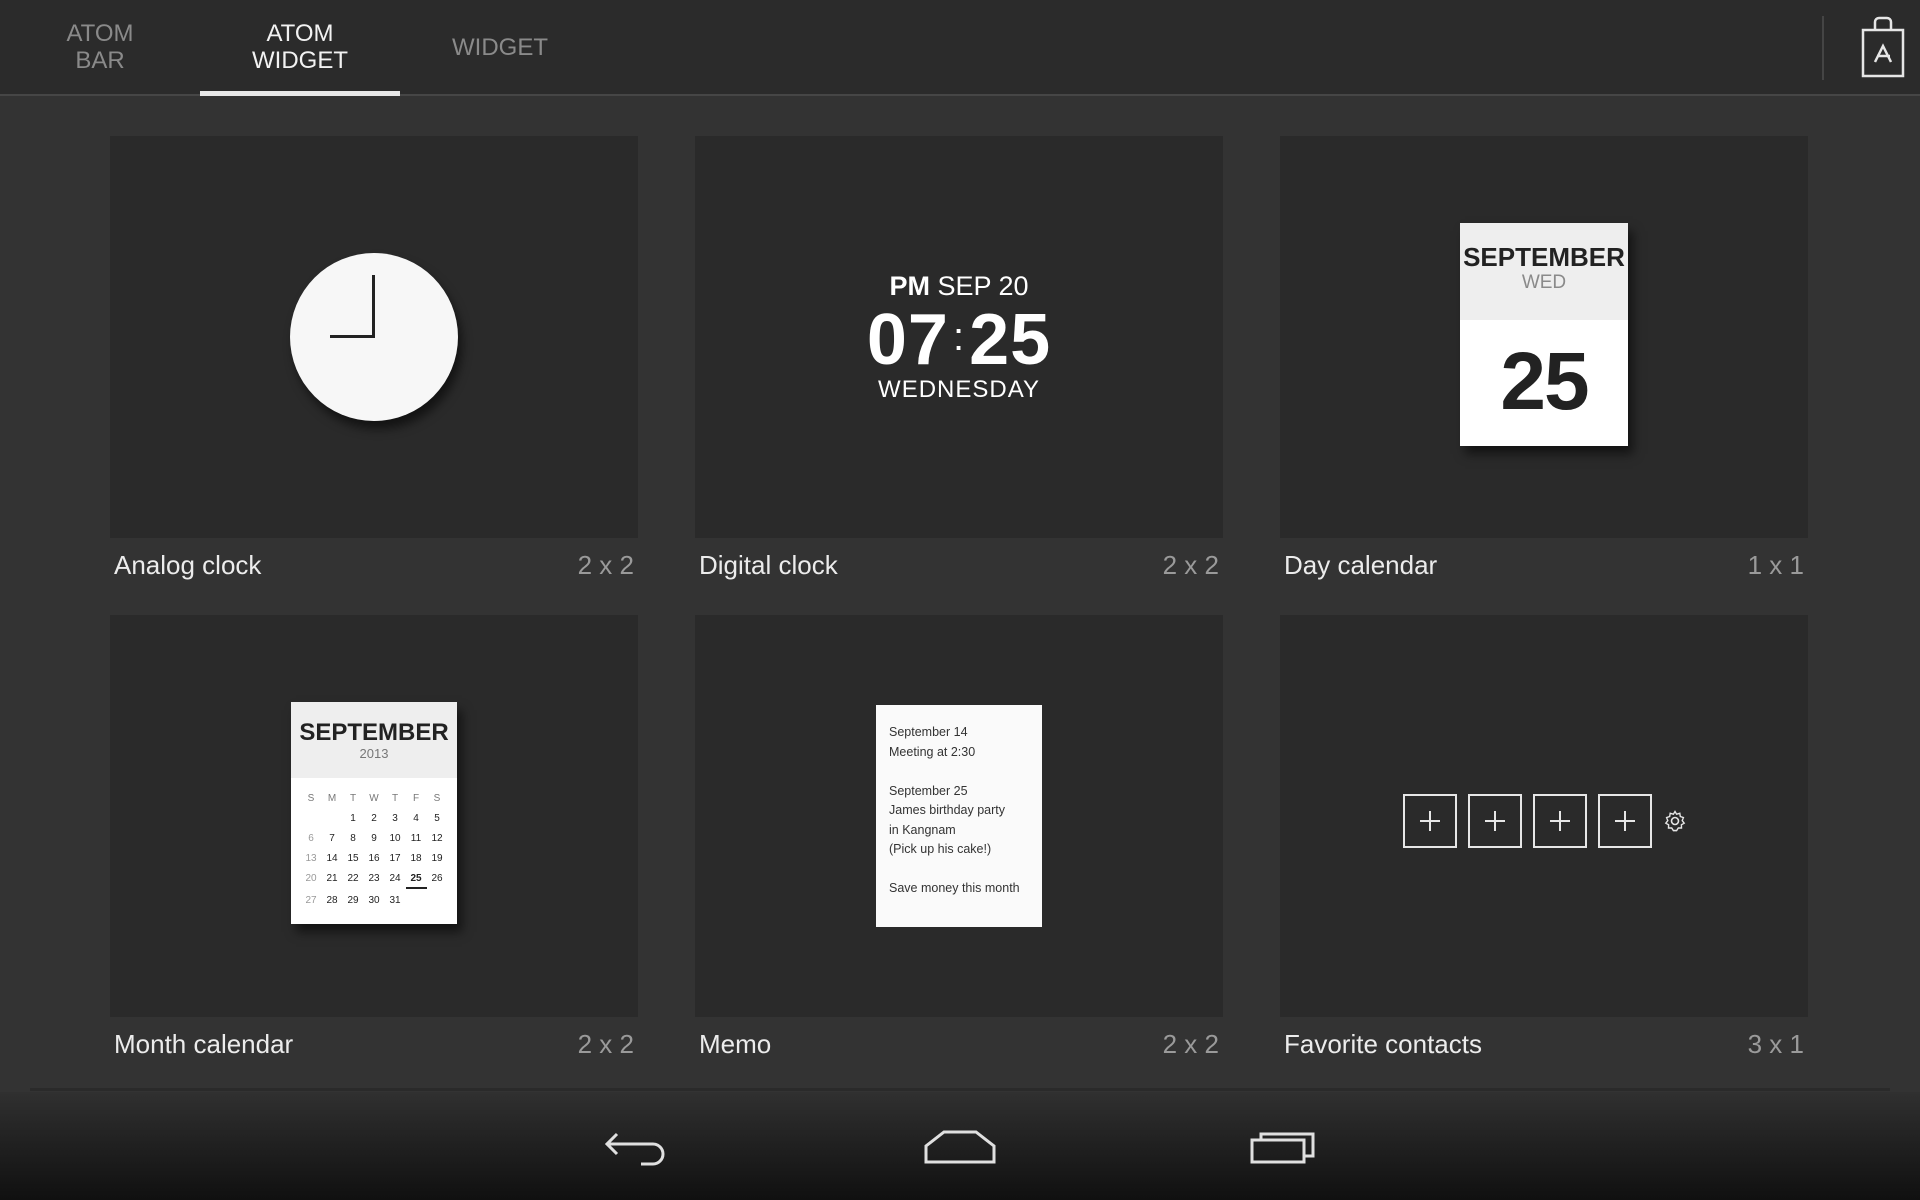 This screenshot has width=1920, height=1200. Describe the element at coordinates (735, 1044) in the screenshot. I see `widget-name: Memo` at that location.